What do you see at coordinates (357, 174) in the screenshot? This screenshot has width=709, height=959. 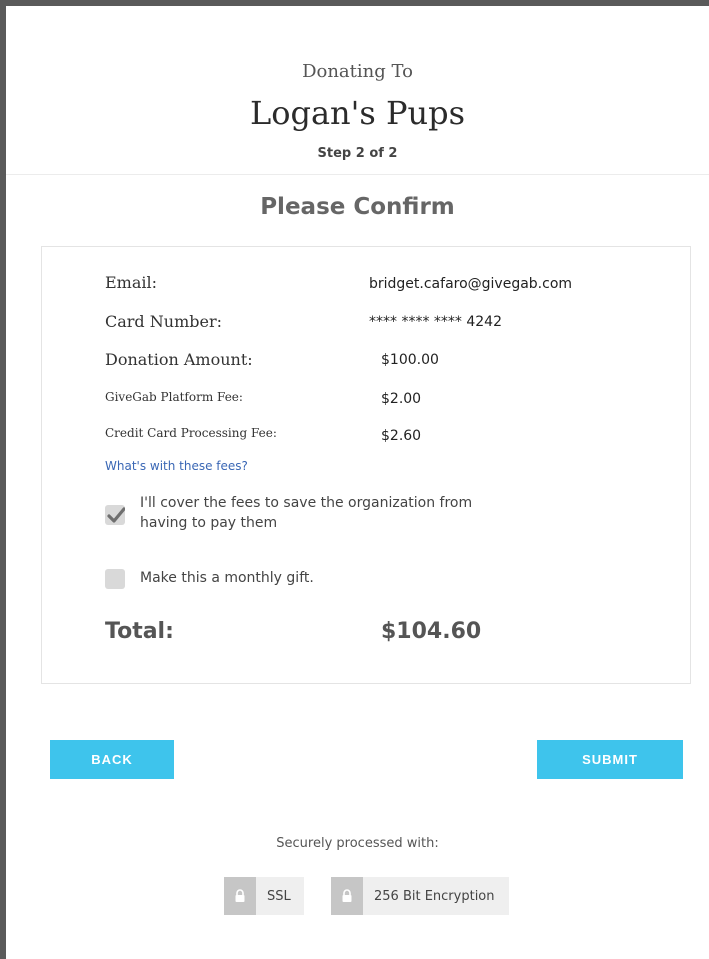 I see `header-divider` at bounding box center [357, 174].